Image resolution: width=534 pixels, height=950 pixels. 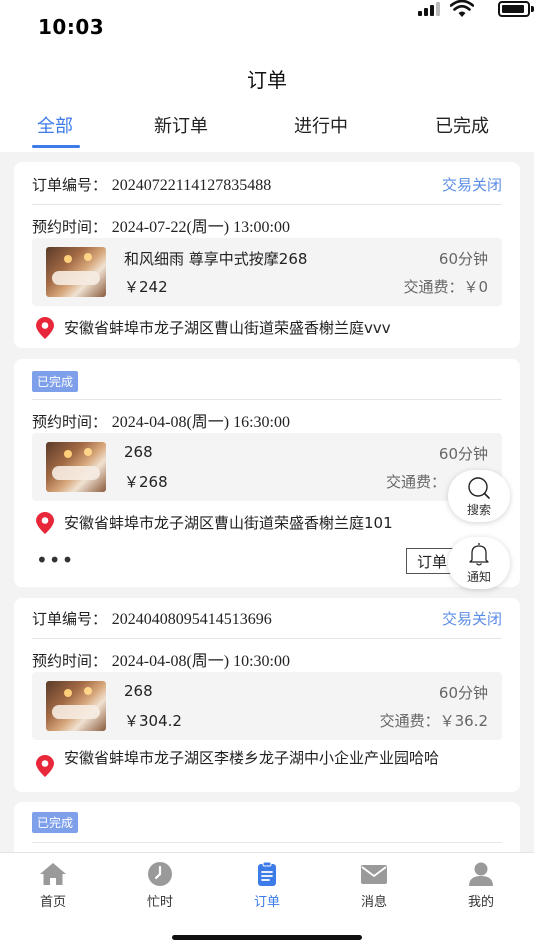 I want to click on tabbar-item-home: 首页, so click(x=53, y=885).